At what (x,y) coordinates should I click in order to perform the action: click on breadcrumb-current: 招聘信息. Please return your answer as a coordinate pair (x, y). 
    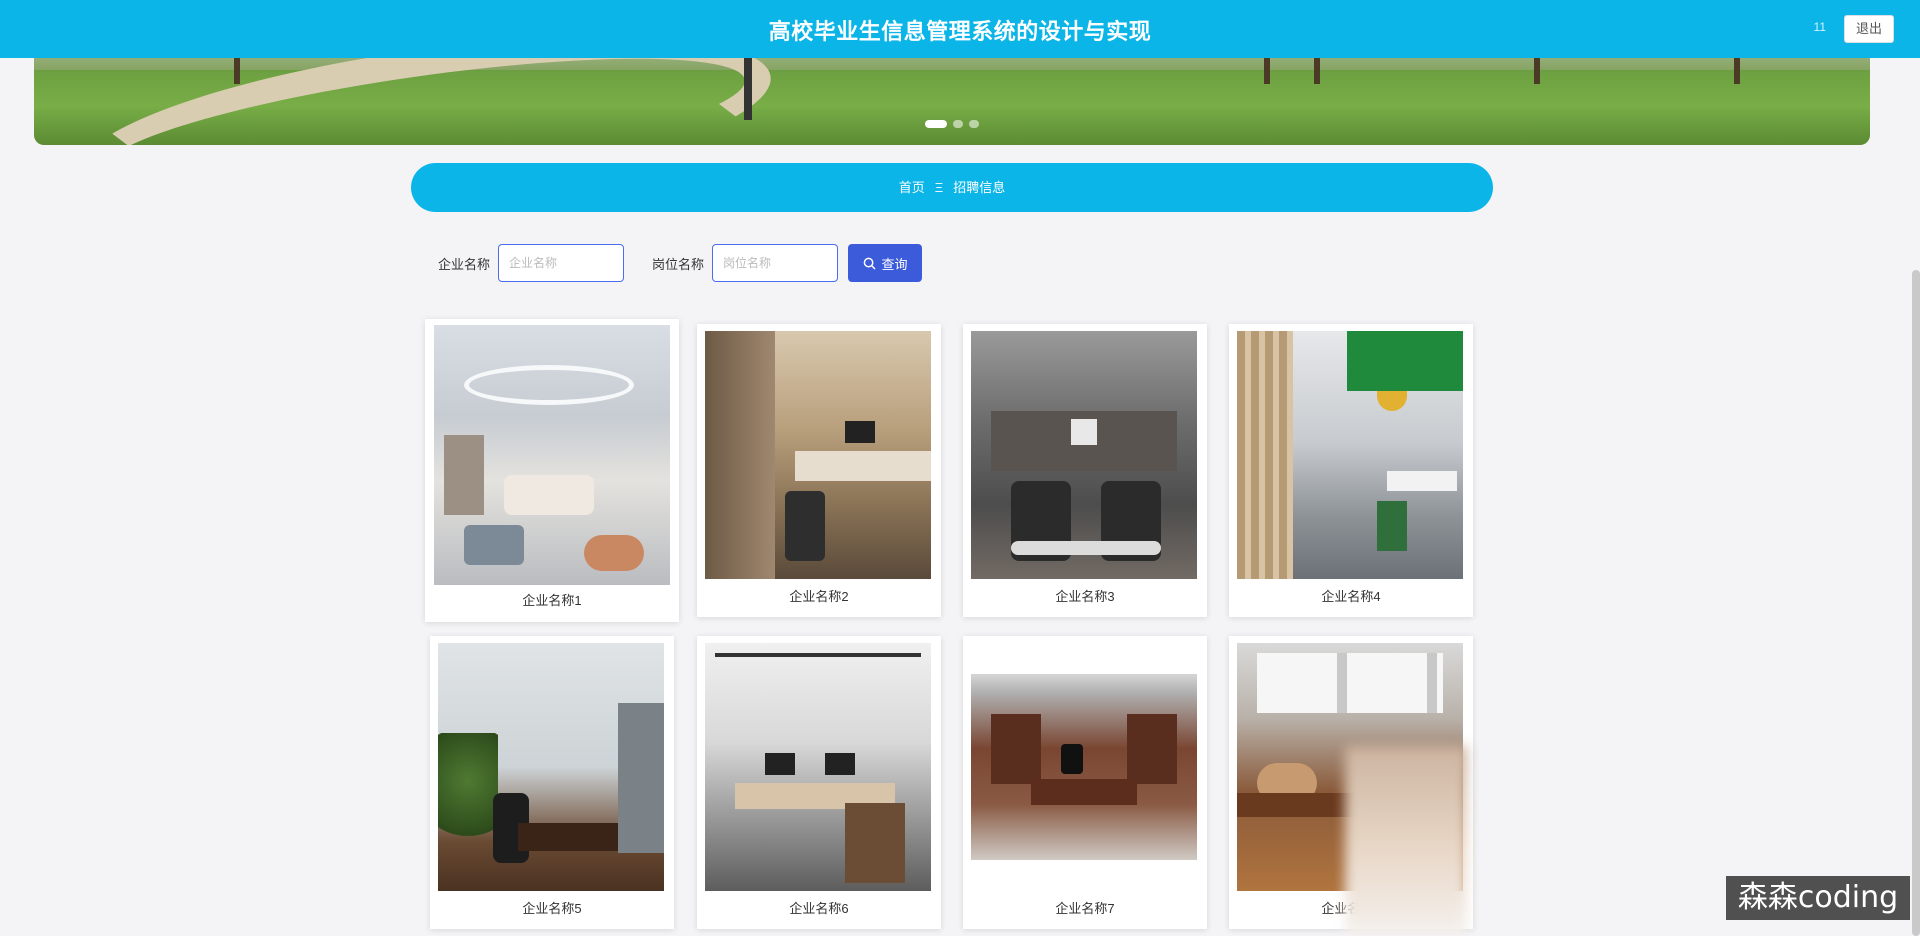
    Looking at the image, I should click on (979, 187).